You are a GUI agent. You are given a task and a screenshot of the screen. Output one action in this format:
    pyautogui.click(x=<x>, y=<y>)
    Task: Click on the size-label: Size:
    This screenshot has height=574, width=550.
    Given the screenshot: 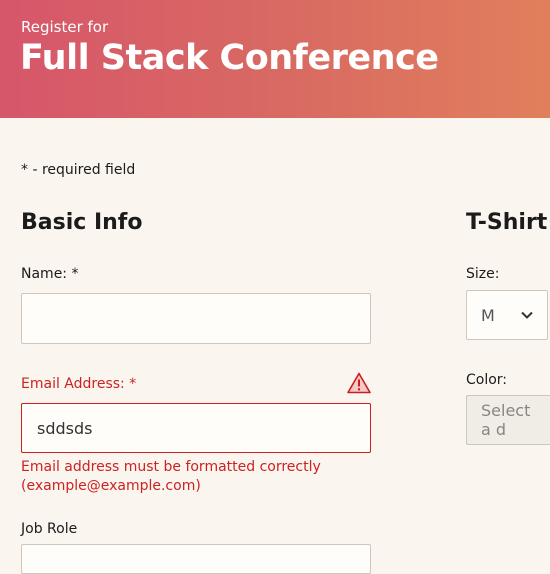 What is the action you would take?
    pyautogui.click(x=483, y=274)
    